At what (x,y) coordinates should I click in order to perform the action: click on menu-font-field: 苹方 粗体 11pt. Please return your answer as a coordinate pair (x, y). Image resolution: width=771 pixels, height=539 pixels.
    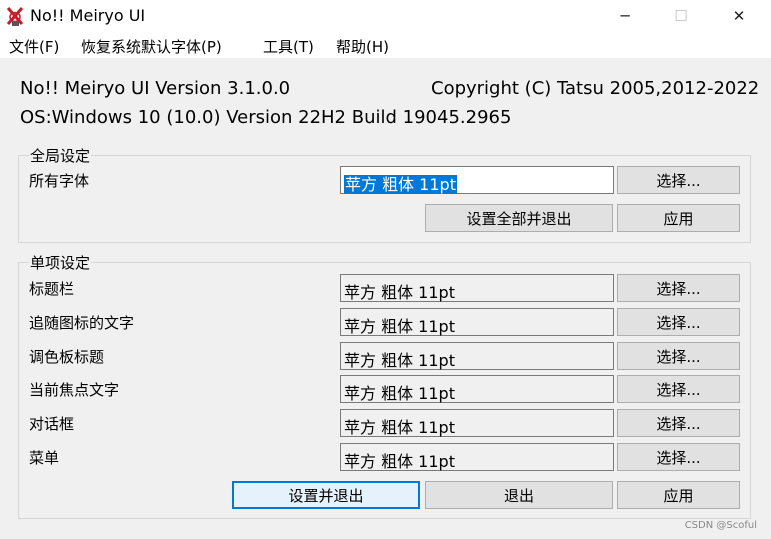
    Looking at the image, I should click on (477, 457).